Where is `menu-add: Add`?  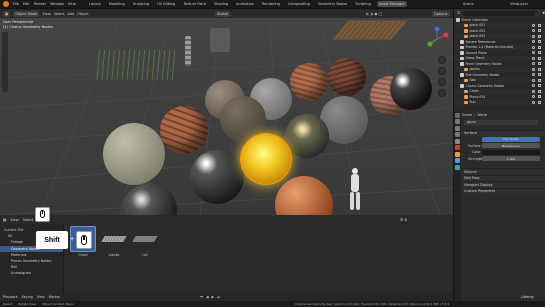 menu-add: Add is located at coordinates (71, 14).